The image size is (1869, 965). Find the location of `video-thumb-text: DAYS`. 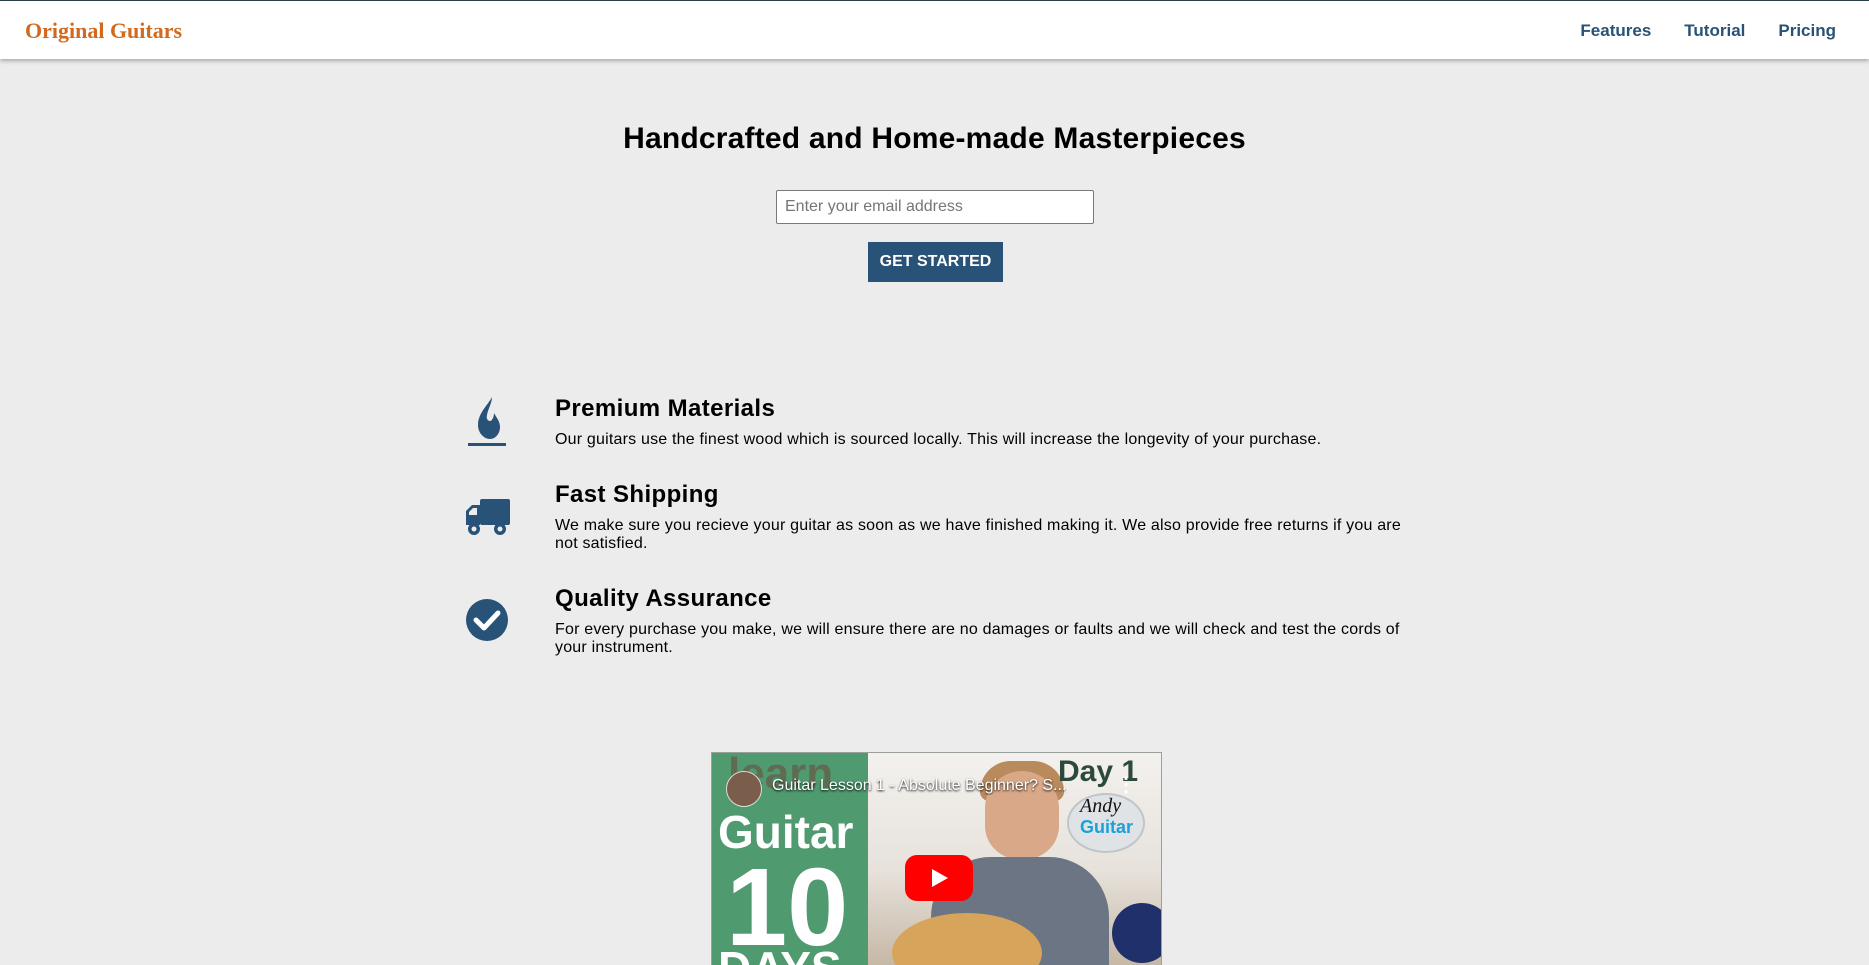

video-thumb-text: DAYS is located at coordinates (780, 953).